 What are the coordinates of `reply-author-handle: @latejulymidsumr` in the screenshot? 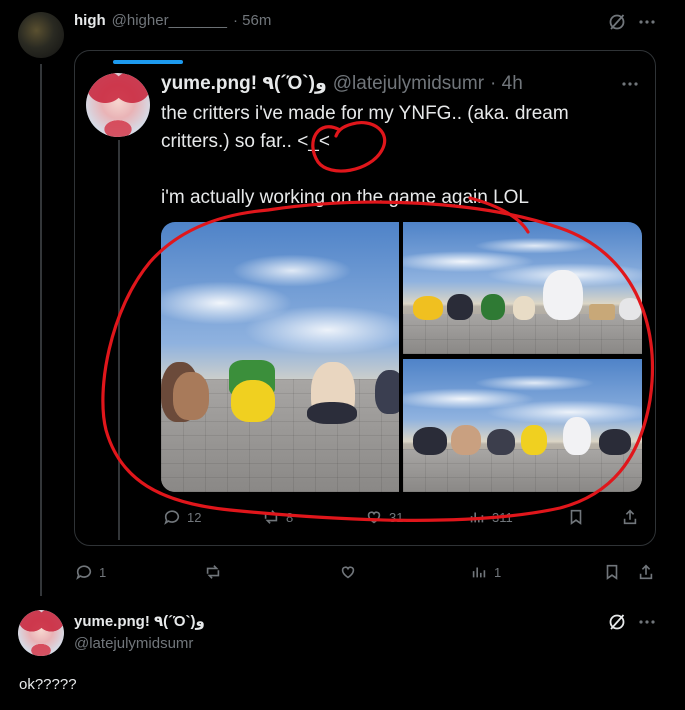 It's located at (133, 643).